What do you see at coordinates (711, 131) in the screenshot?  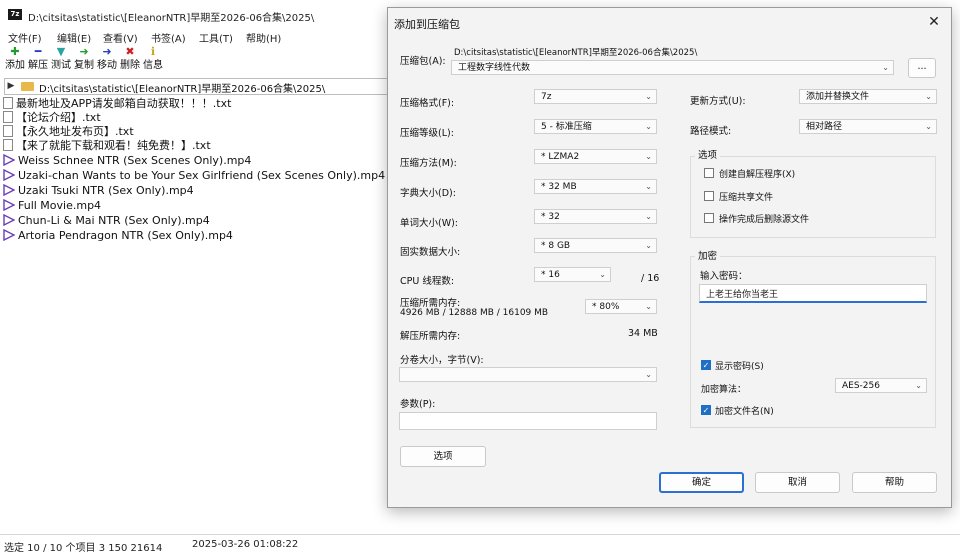 I see `path-mode-label: 路径模式:` at bounding box center [711, 131].